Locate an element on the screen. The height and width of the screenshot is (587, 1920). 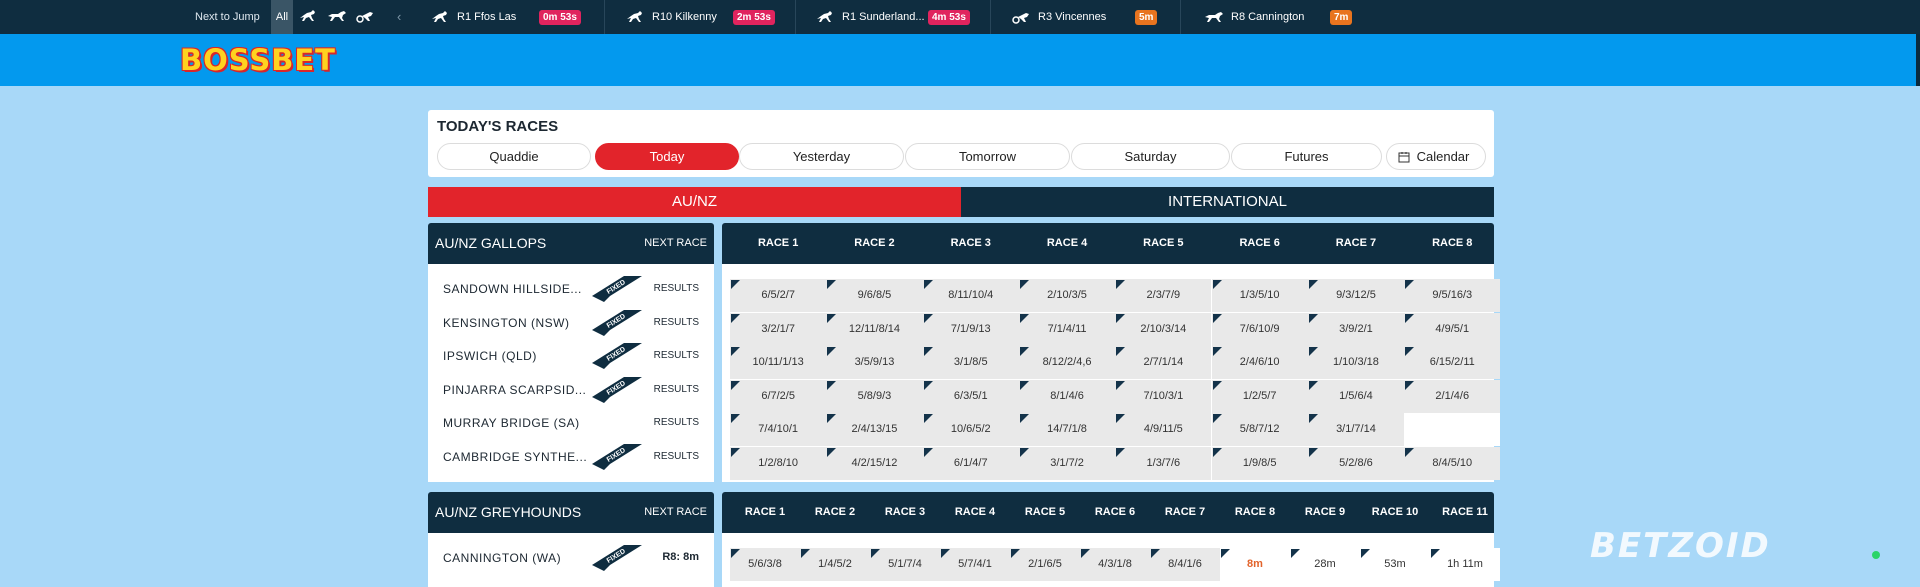
race-result-cell: 8/11/10/4 is located at coordinates (970, 295).